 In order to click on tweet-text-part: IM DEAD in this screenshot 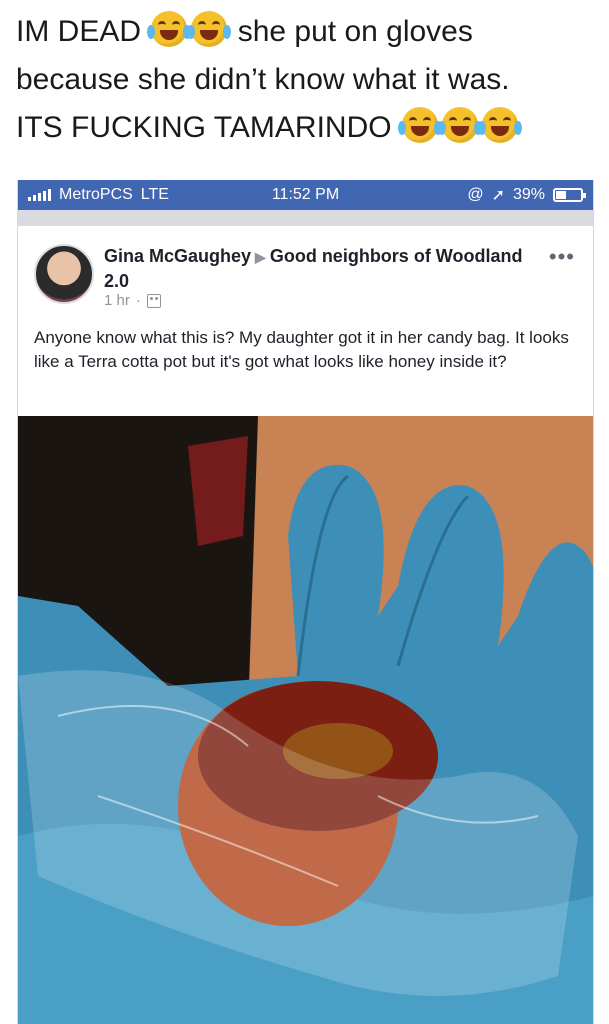, I will do `click(79, 31)`.